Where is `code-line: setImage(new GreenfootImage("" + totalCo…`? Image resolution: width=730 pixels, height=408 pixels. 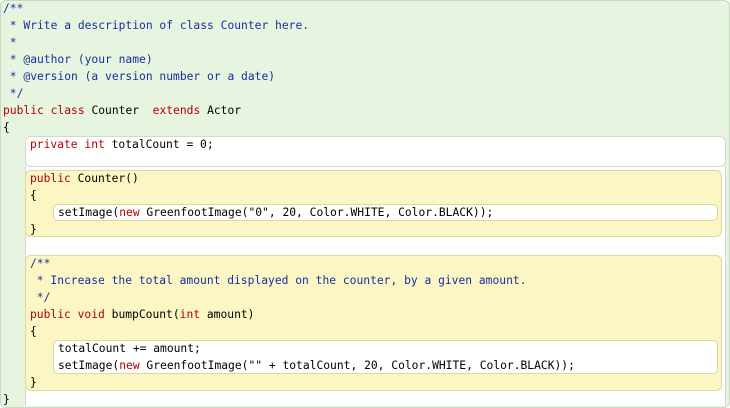 code-line: setImage(new GreenfootImage("" + totalCo… is located at coordinates (316, 365).